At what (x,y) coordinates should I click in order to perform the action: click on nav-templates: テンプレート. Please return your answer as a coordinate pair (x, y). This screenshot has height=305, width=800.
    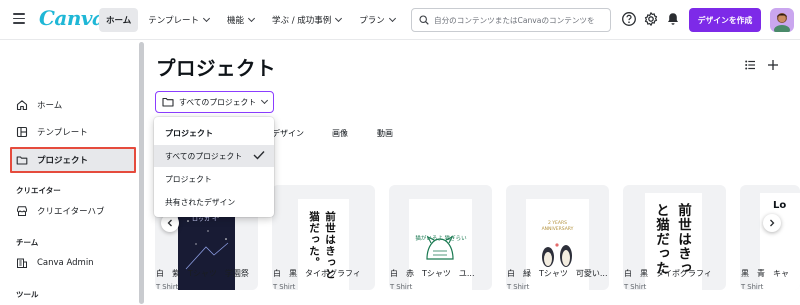
    Looking at the image, I should click on (178, 20).